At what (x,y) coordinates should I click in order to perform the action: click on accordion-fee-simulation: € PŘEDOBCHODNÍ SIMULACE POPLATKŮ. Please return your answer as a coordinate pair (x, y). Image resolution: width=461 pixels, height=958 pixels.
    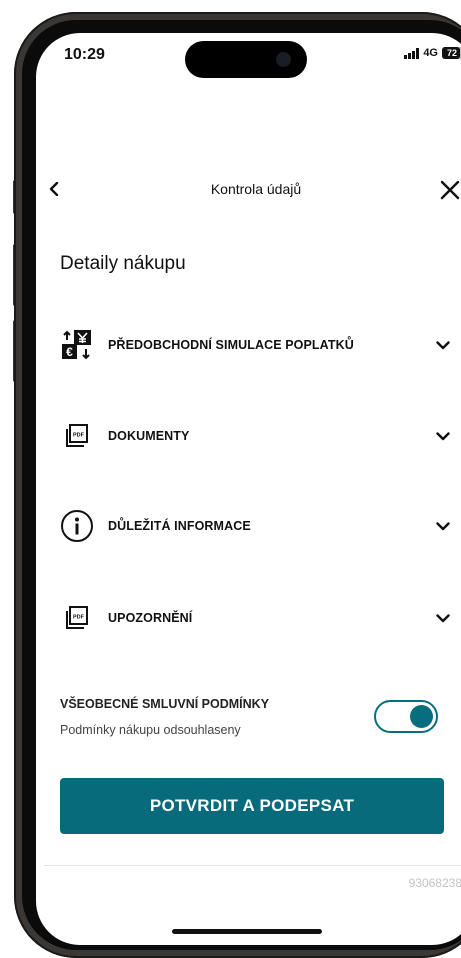
    Looking at the image, I should click on (256, 345).